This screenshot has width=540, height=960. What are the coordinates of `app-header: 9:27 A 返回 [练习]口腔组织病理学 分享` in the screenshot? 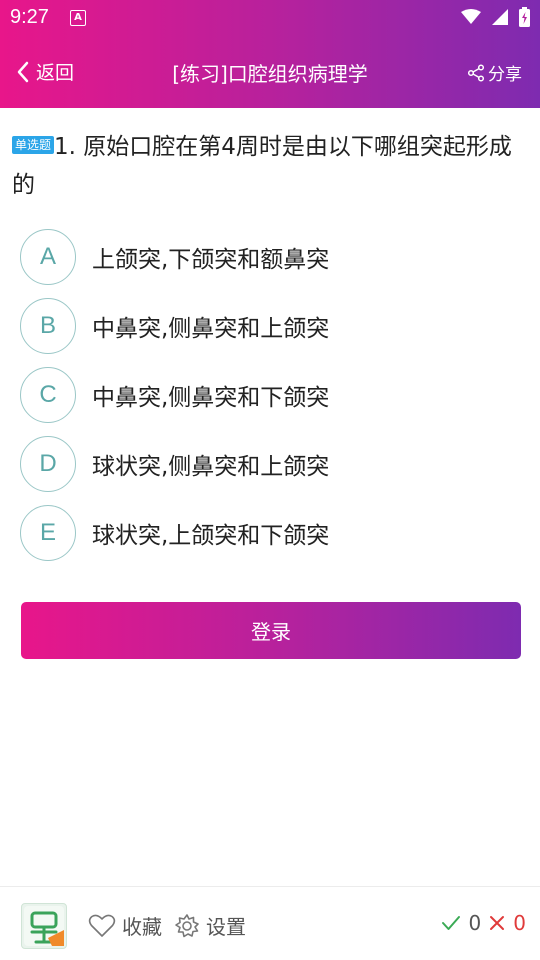 It's located at (270, 54).